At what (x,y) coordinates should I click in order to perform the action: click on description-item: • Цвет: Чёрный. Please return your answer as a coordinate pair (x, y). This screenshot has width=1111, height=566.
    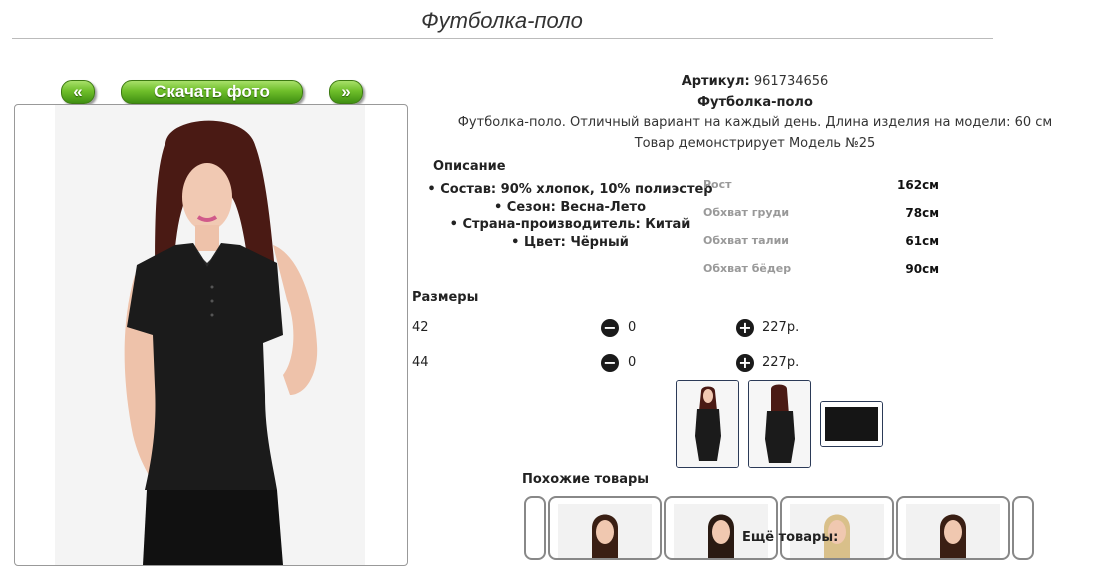
    Looking at the image, I should click on (570, 242).